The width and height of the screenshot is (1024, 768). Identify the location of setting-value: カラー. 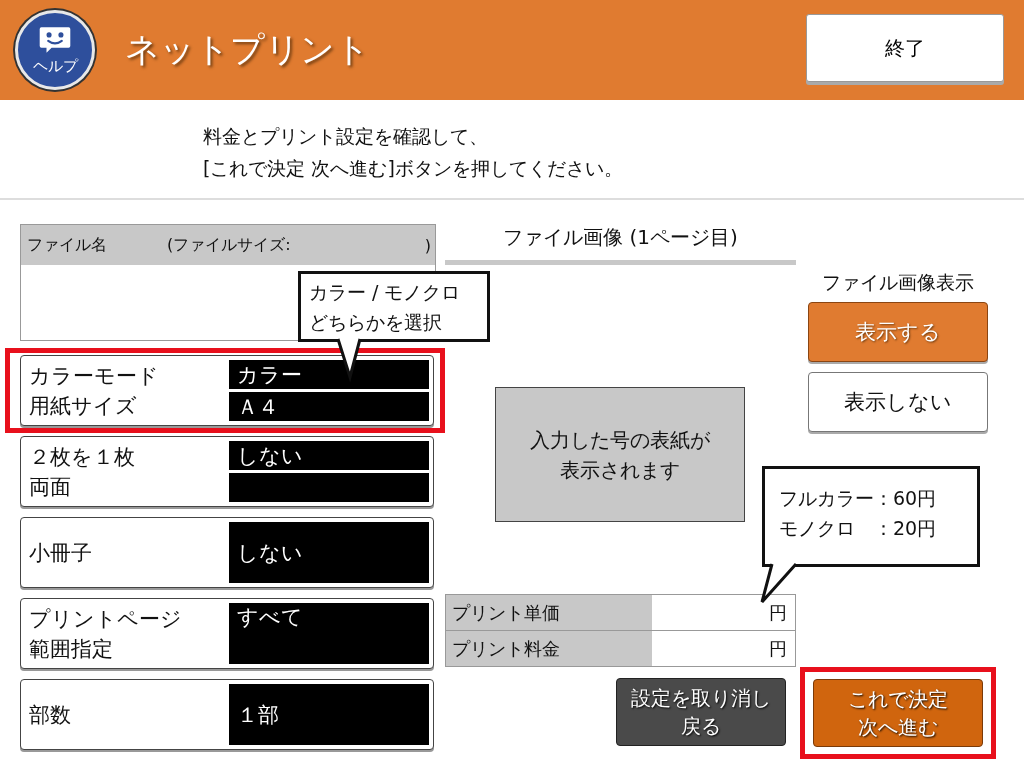
(329, 374).